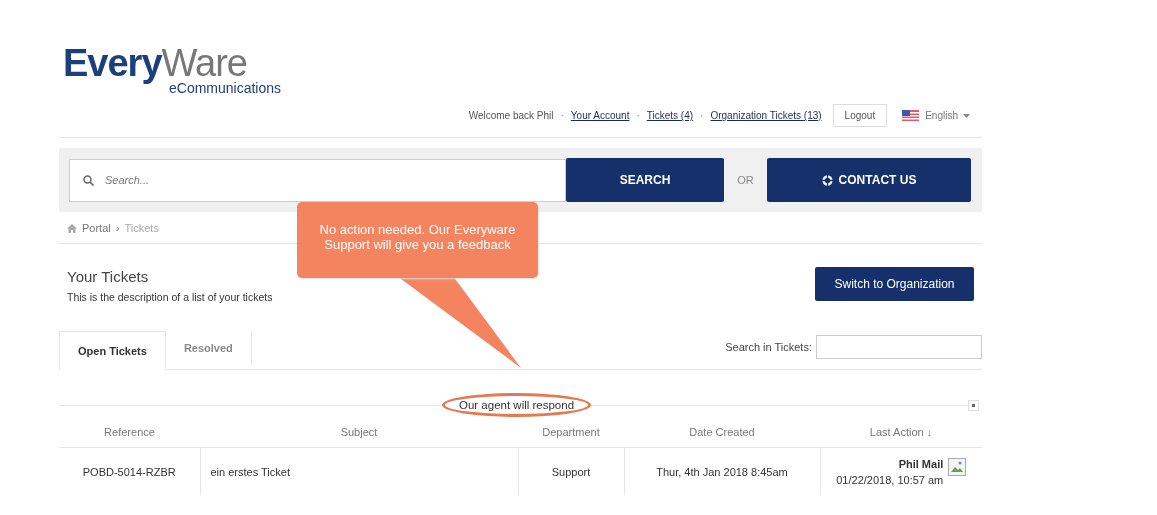 Image resolution: width=1157 pixels, height=515 pixels. I want to click on breadcrumb-link: Portal, so click(96, 228).